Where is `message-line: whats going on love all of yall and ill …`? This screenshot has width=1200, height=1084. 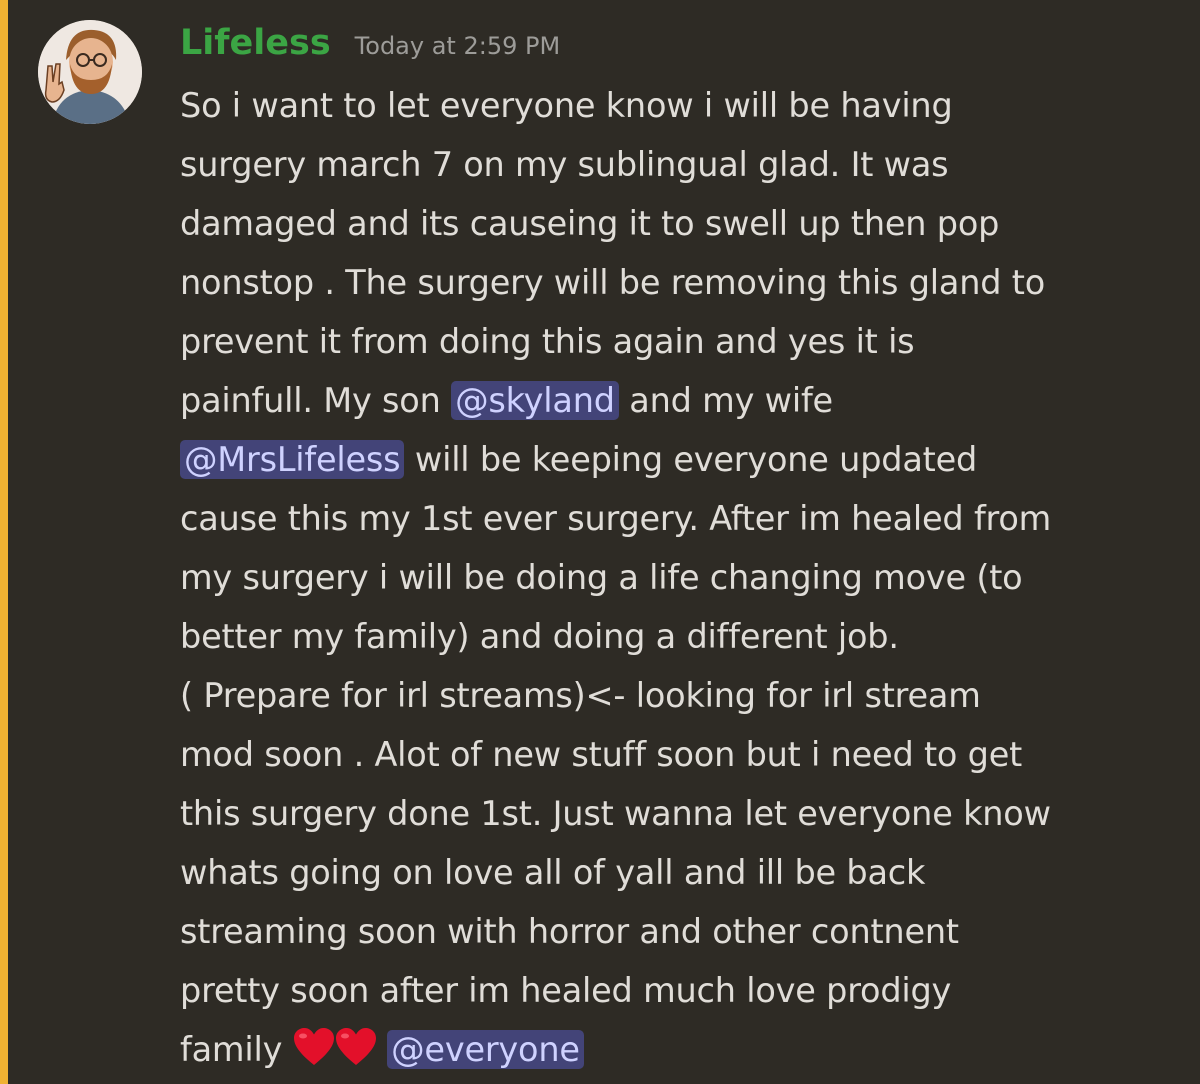
message-line: whats going on love all of yall and ill … is located at coordinates (553, 872).